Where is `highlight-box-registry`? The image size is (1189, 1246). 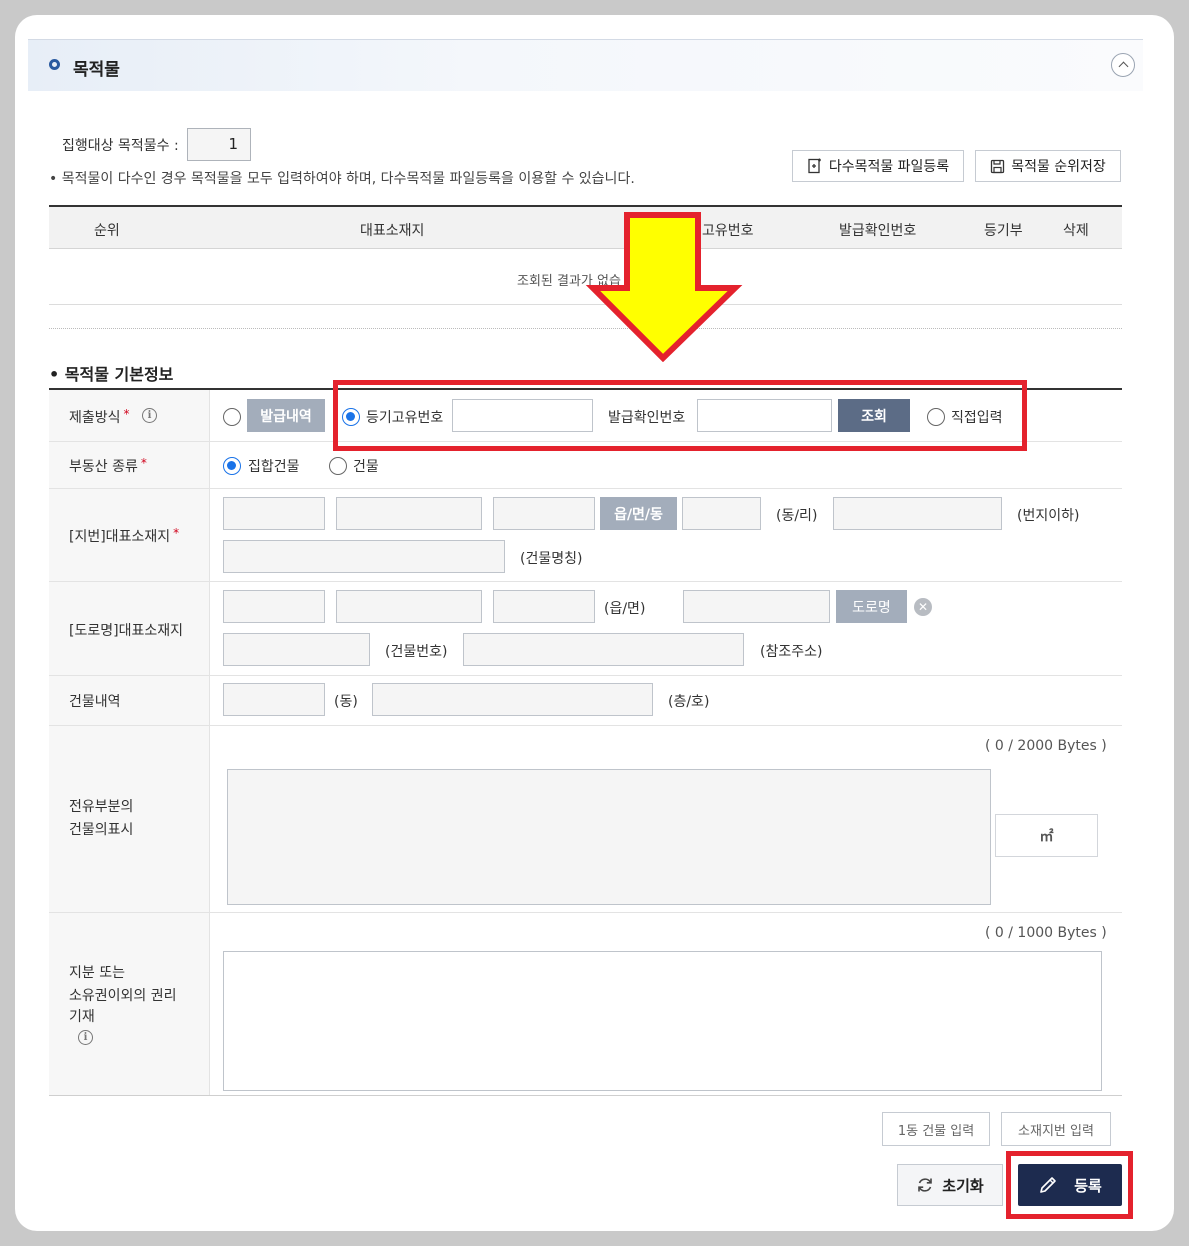 highlight-box-registry is located at coordinates (680, 415).